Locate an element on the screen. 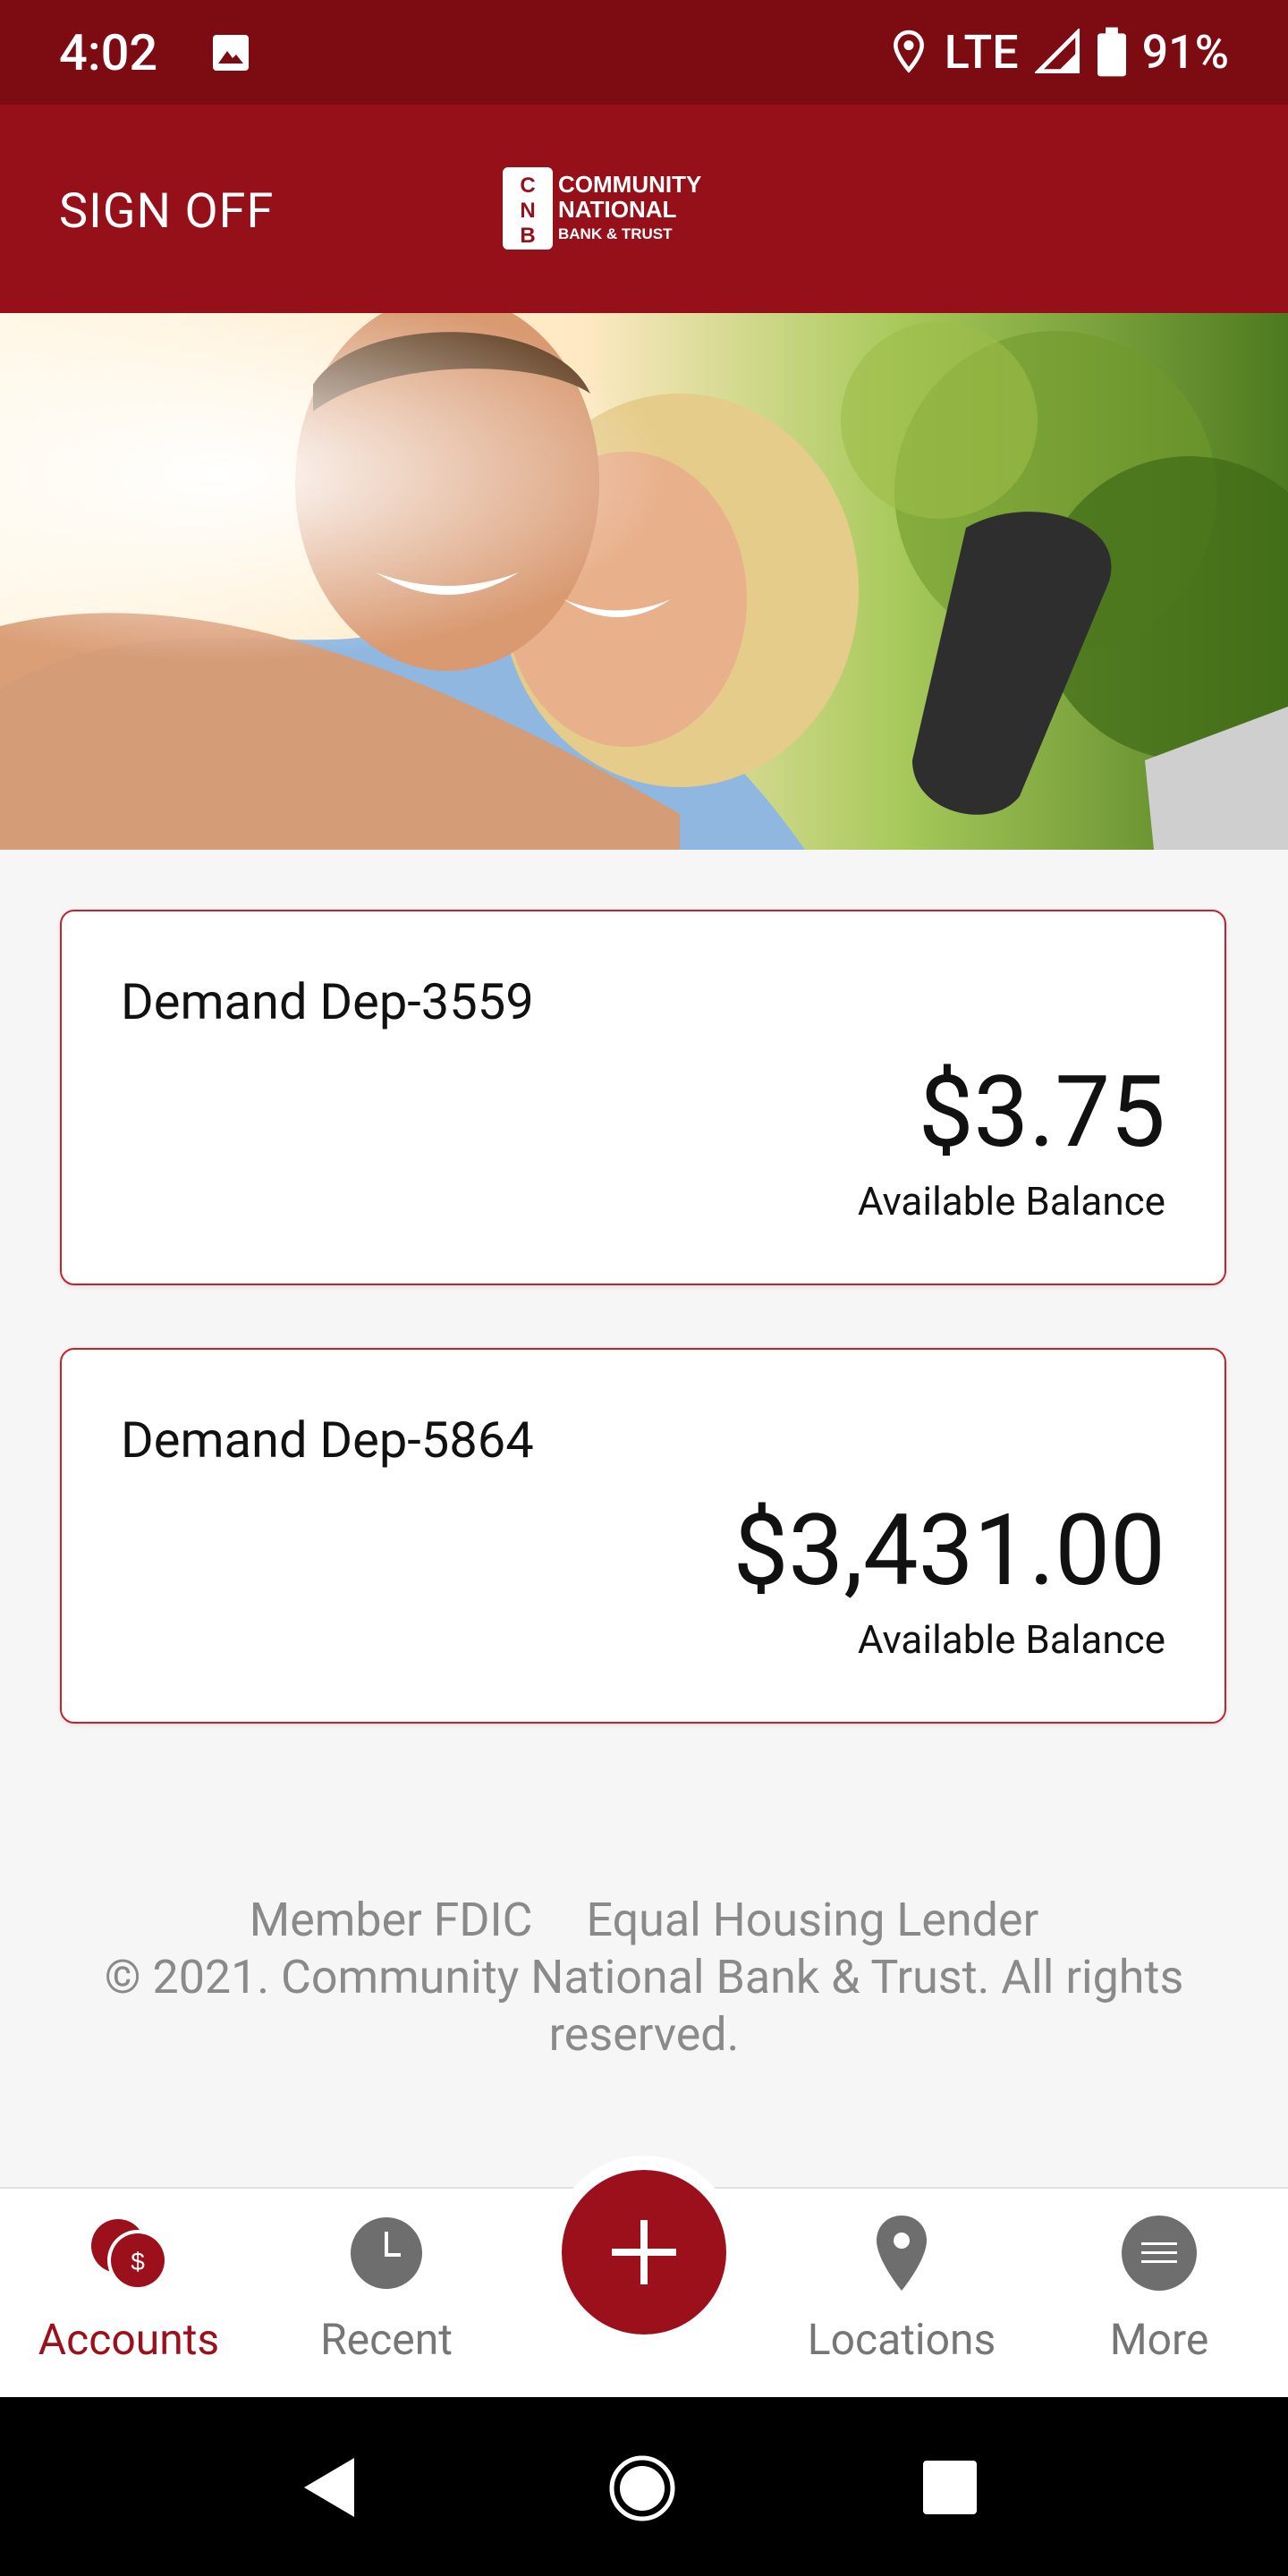  status-indicators: LTE 91% is located at coordinates (1059, 51).